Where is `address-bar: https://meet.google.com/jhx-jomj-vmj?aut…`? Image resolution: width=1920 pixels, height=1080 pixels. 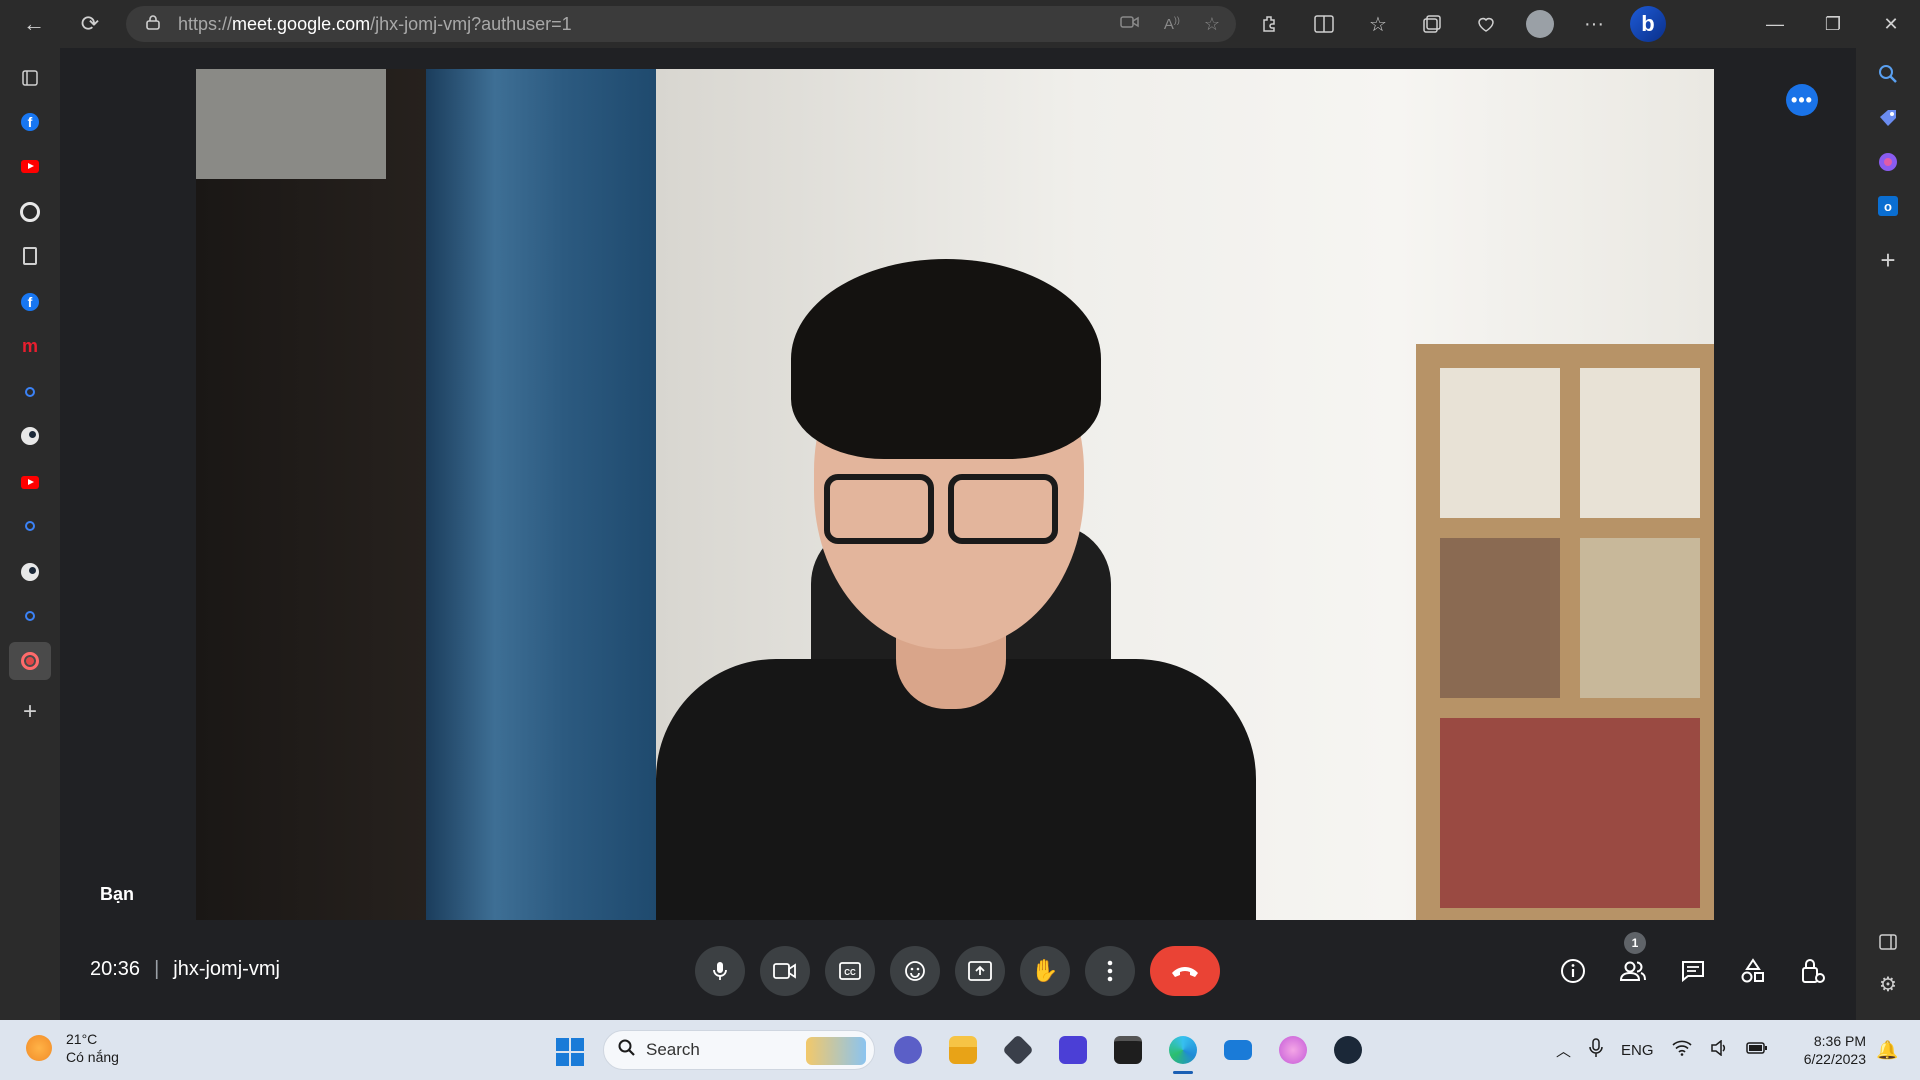 address-bar: https://meet.google.com/jhx-jomj-vmj?aut… is located at coordinates (681, 24).